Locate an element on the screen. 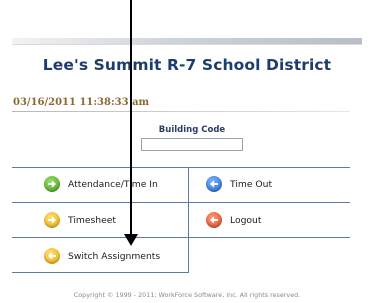 This screenshot has height=303, width=374. grid-divider-middle is located at coordinates (181, 202).